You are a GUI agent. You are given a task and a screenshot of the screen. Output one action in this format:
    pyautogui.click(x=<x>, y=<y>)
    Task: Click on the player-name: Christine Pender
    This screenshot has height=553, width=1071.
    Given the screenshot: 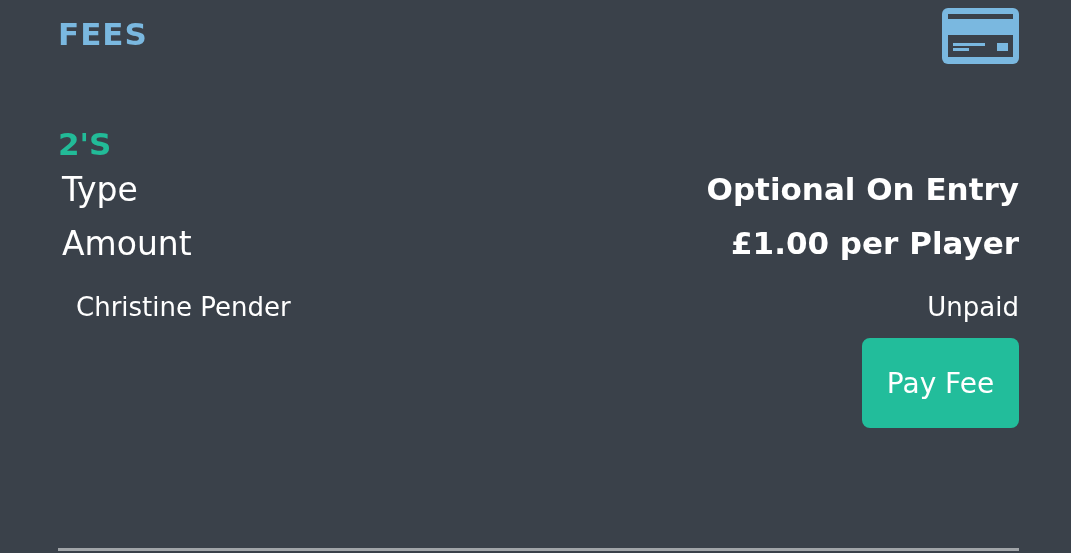 What is the action you would take?
    pyautogui.click(x=183, y=307)
    